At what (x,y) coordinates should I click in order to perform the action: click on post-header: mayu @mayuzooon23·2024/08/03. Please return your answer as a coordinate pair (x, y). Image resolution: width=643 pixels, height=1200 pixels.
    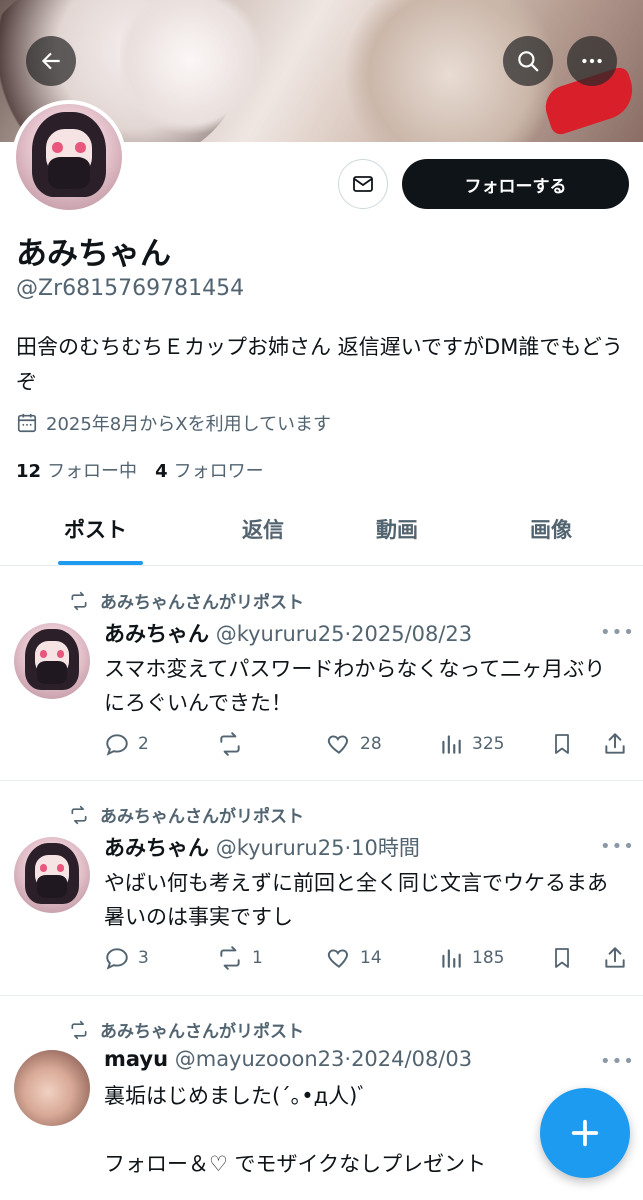
    Looking at the image, I should click on (288, 1059).